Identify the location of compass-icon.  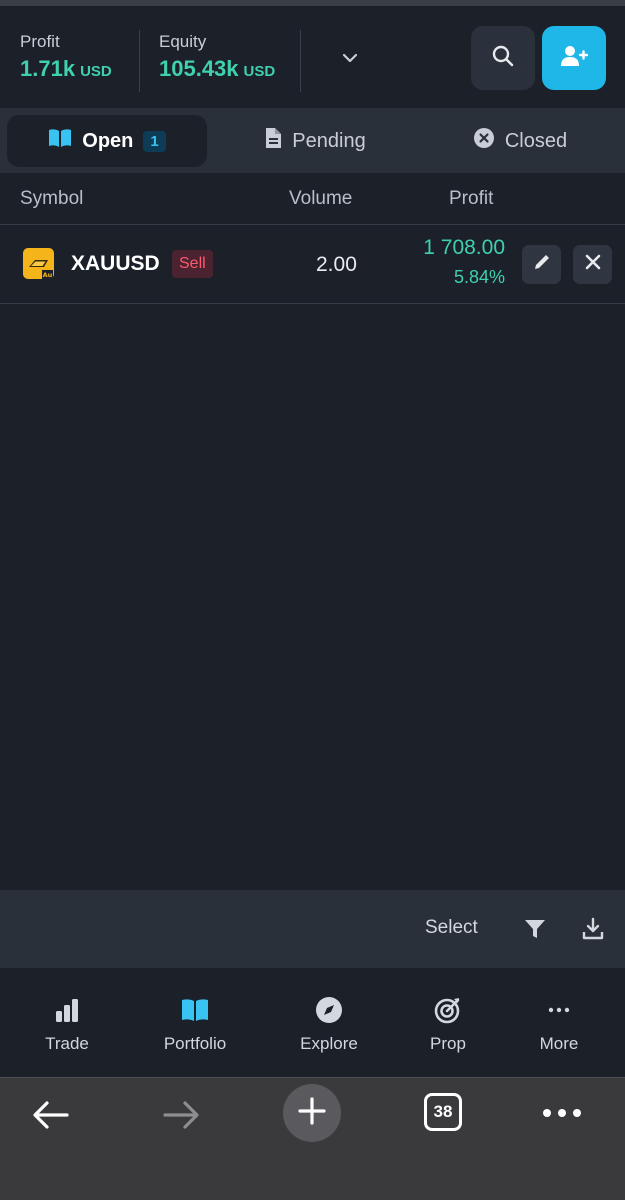
(329, 1010).